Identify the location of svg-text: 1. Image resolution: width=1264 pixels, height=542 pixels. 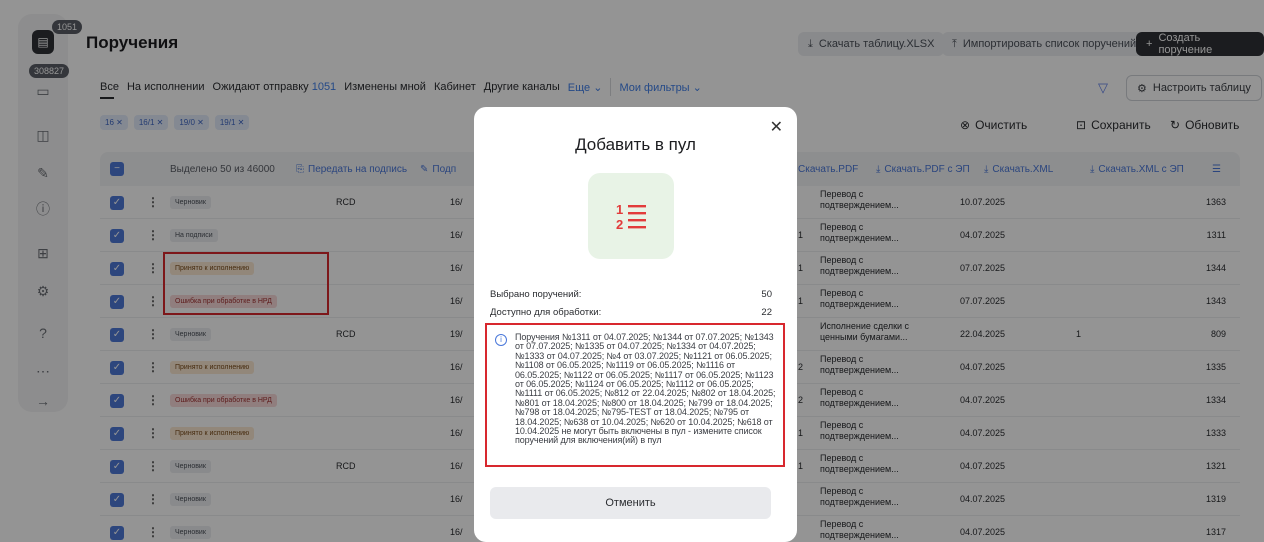
(619, 209).